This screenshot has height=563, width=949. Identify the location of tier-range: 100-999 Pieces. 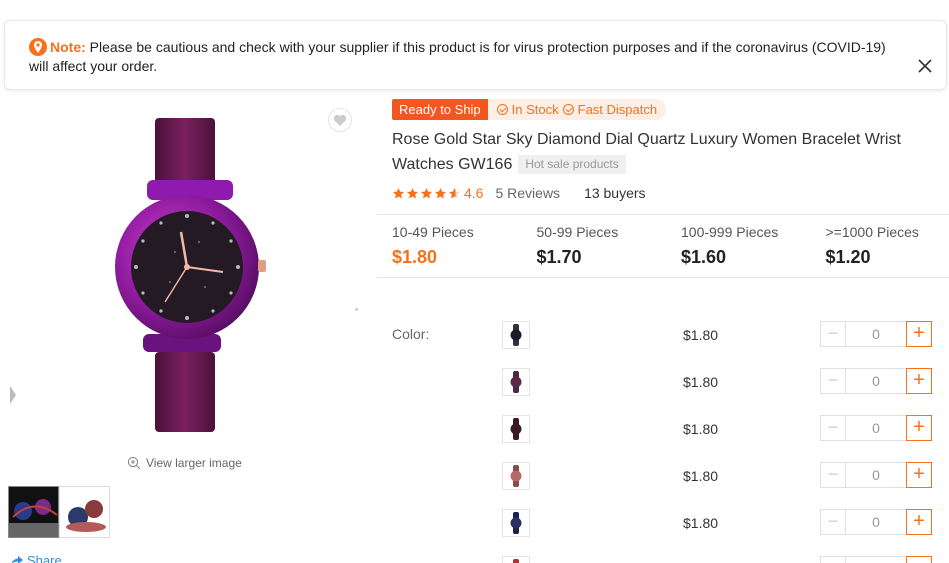
(730, 232).